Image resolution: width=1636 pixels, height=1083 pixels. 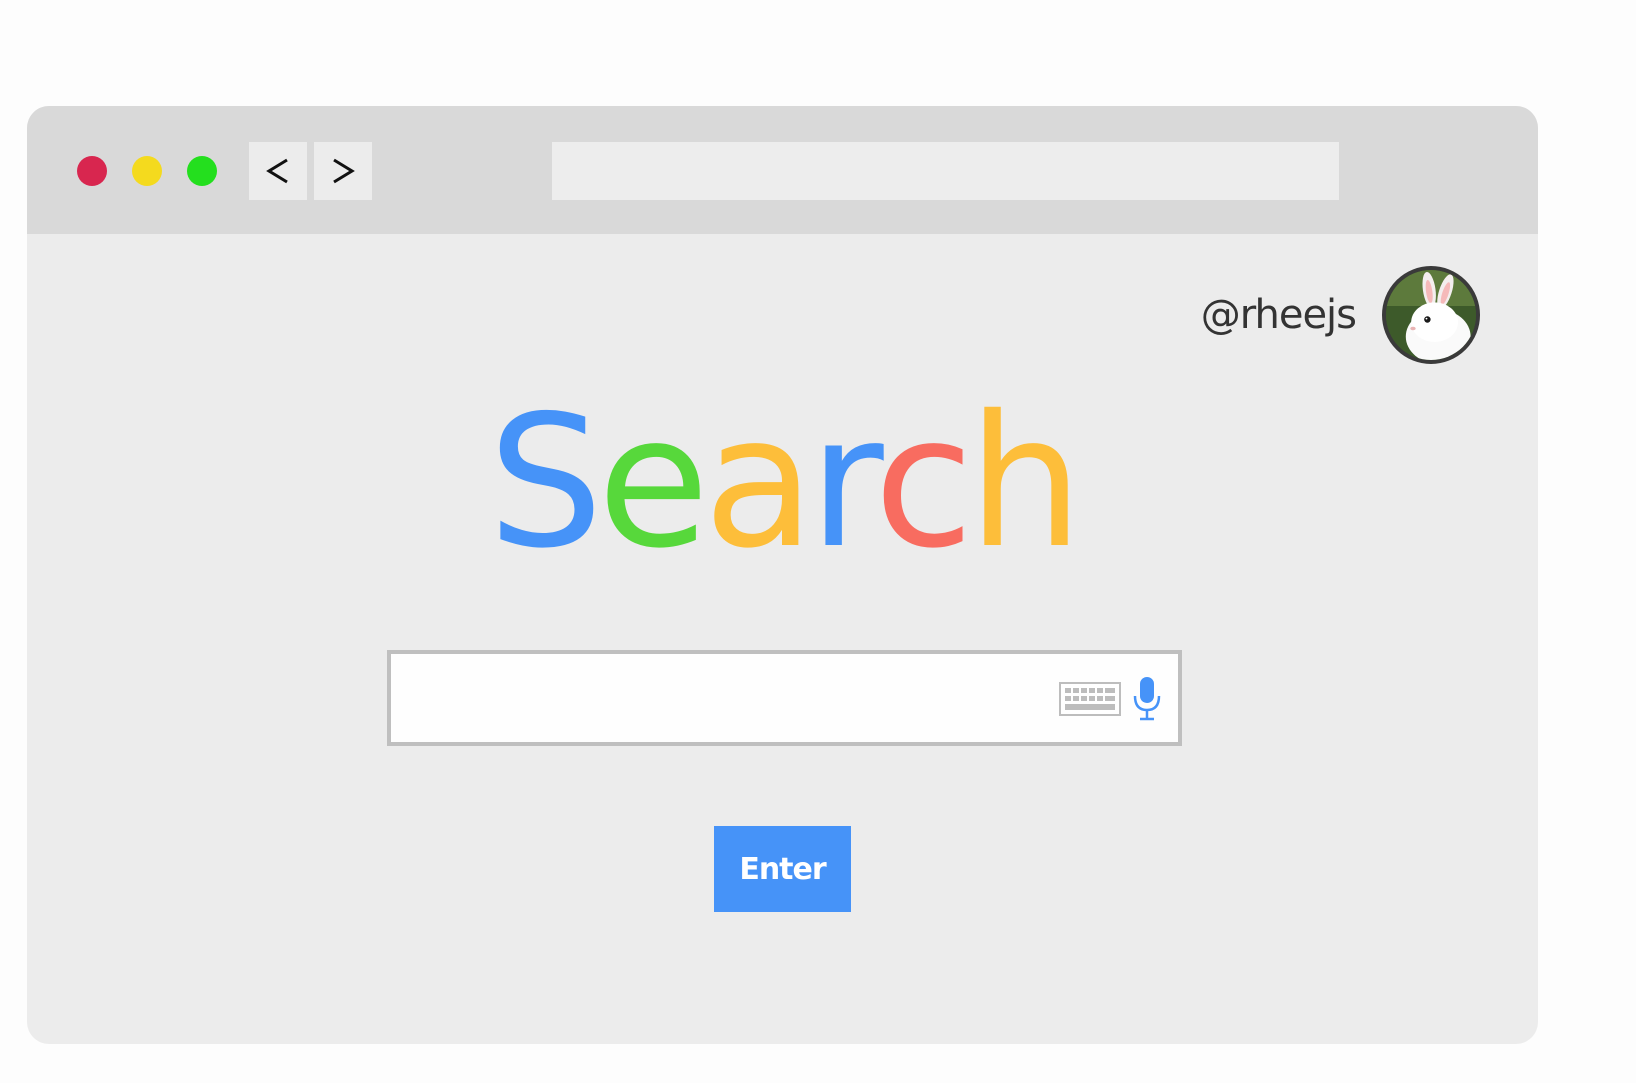 I want to click on search-input, so click(x=711, y=698).